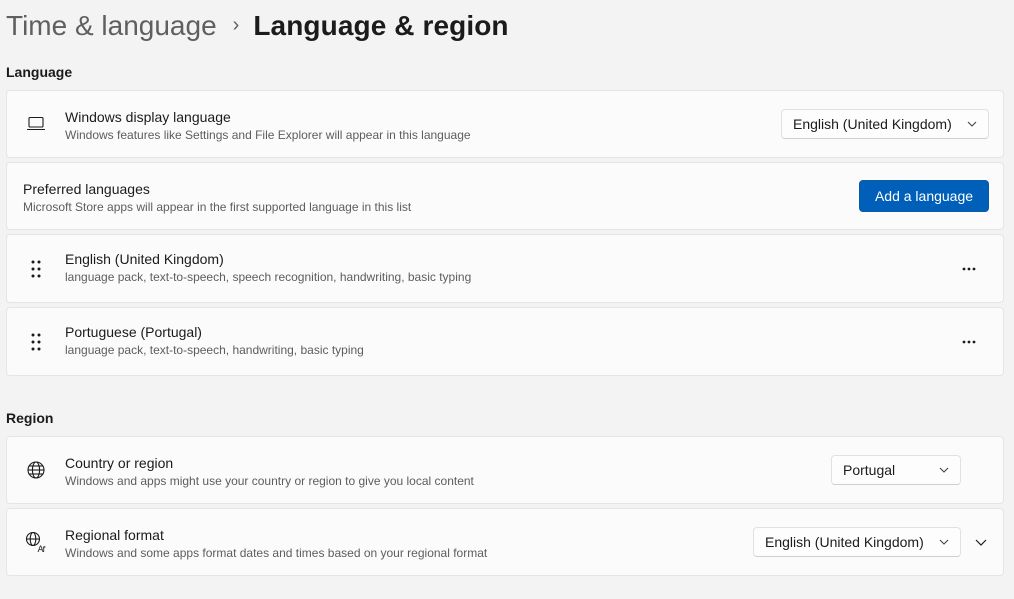  What do you see at coordinates (44, 549) in the screenshot?
I see `svg-text: f` at bounding box center [44, 549].